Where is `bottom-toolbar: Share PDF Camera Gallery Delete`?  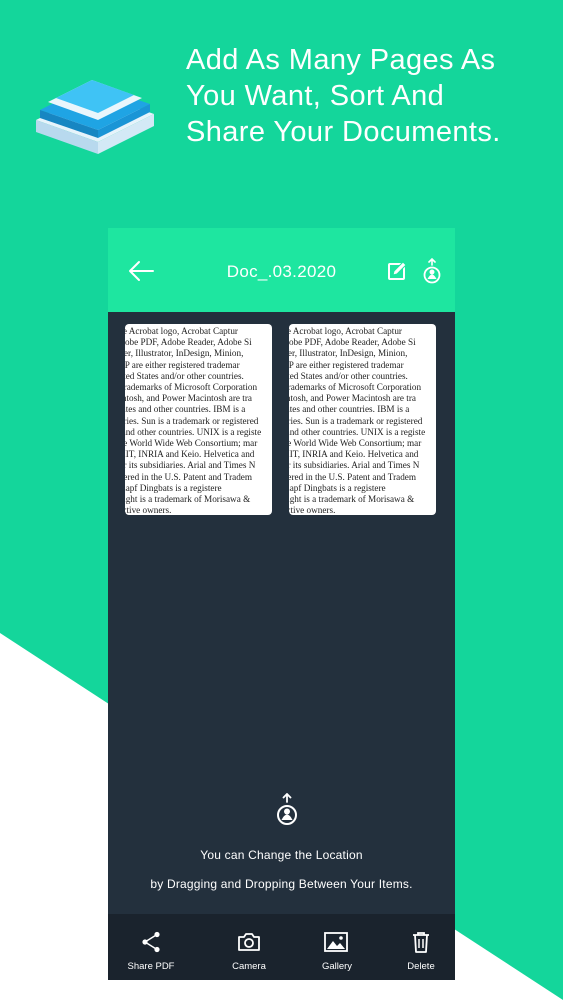
bottom-toolbar: Share PDF Camera Gallery Delete is located at coordinates (281, 947).